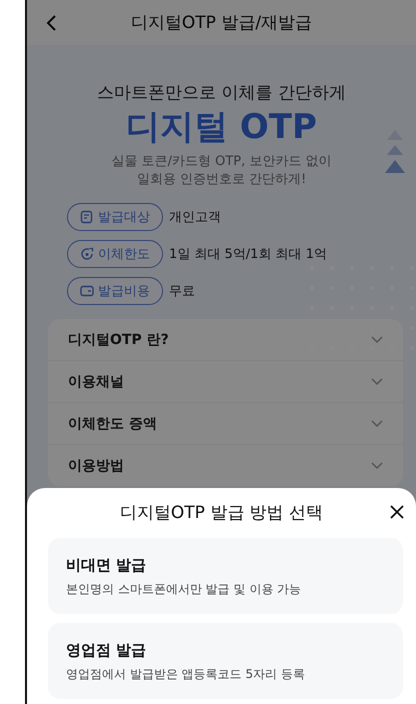 The width and height of the screenshot is (416, 704). What do you see at coordinates (225, 465) in the screenshot?
I see `accordion-item: 이용방법` at bounding box center [225, 465].